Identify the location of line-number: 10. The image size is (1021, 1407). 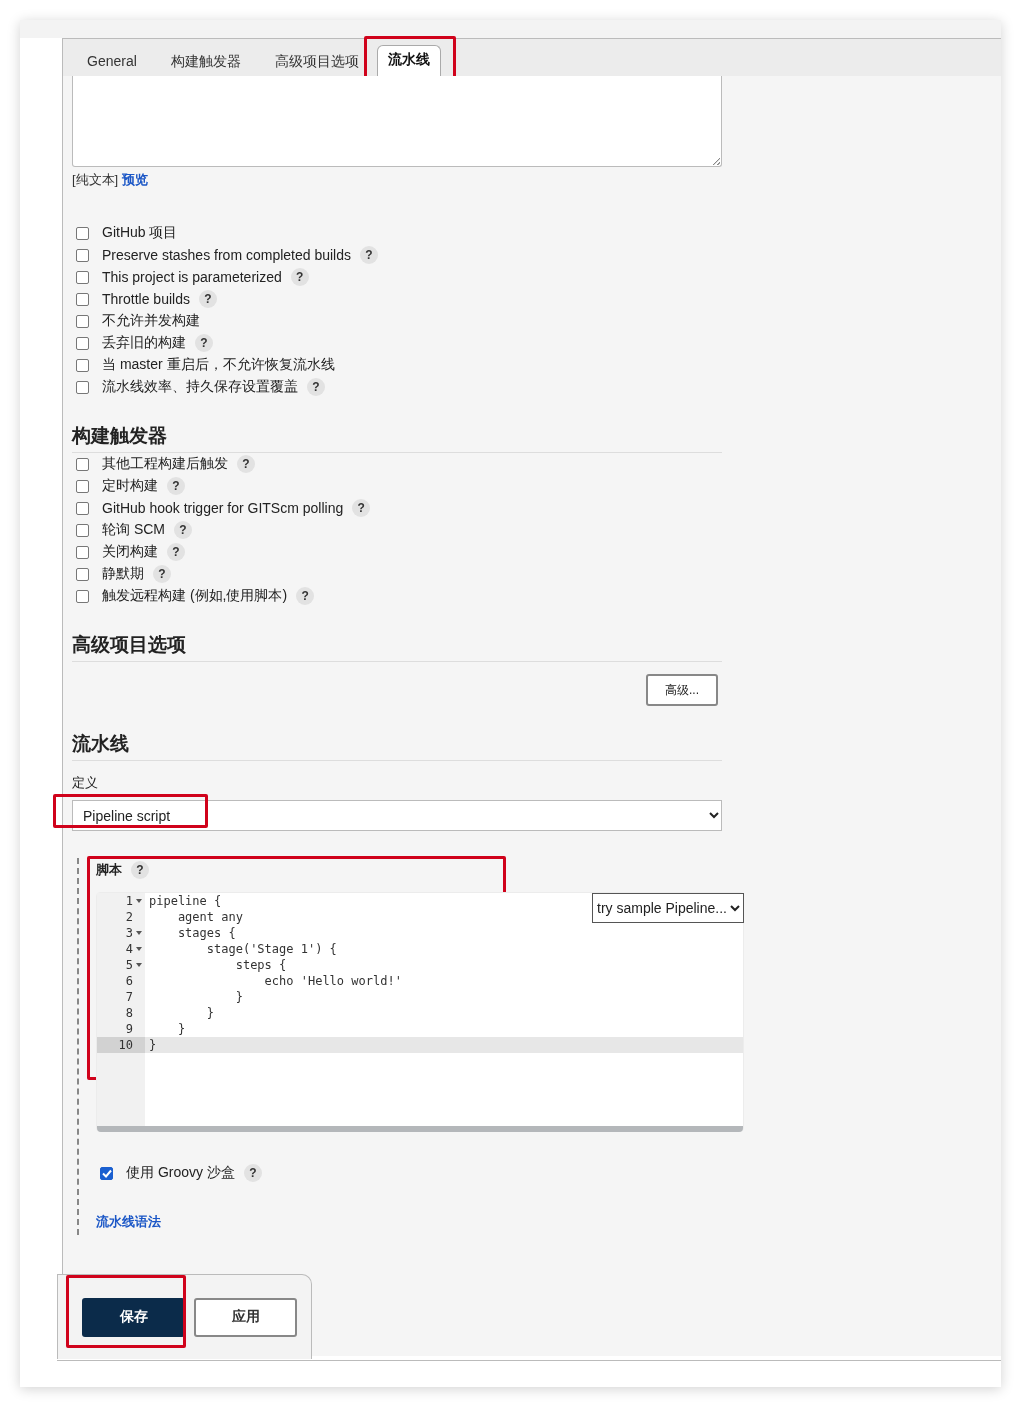
(121, 1045).